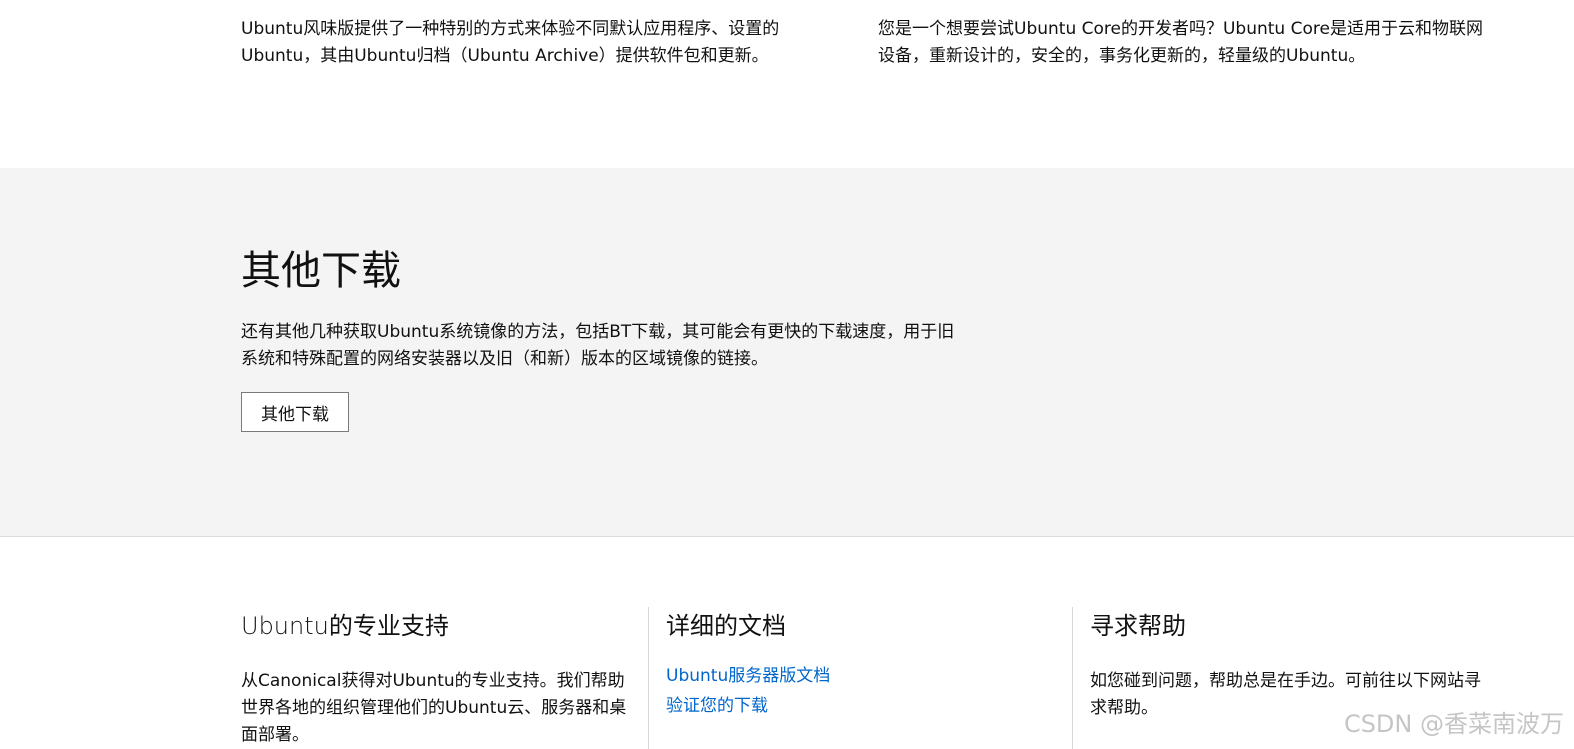 The width and height of the screenshot is (1574, 749). I want to click on server-docs-link: Ubuntu服务器版文档, so click(748, 676).